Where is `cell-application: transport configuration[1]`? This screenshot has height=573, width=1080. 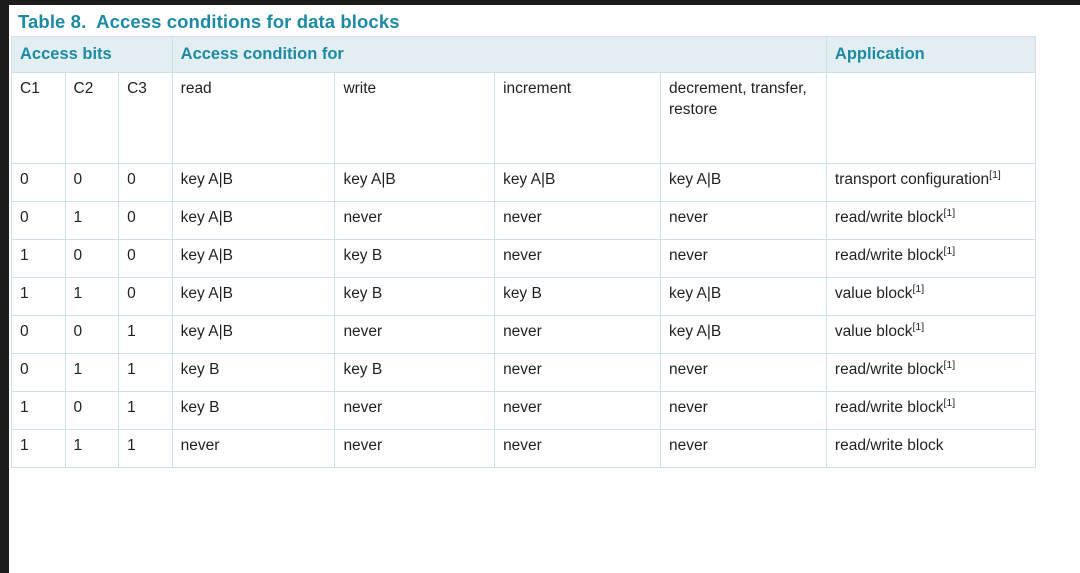 cell-application: transport configuration[1] is located at coordinates (931, 183).